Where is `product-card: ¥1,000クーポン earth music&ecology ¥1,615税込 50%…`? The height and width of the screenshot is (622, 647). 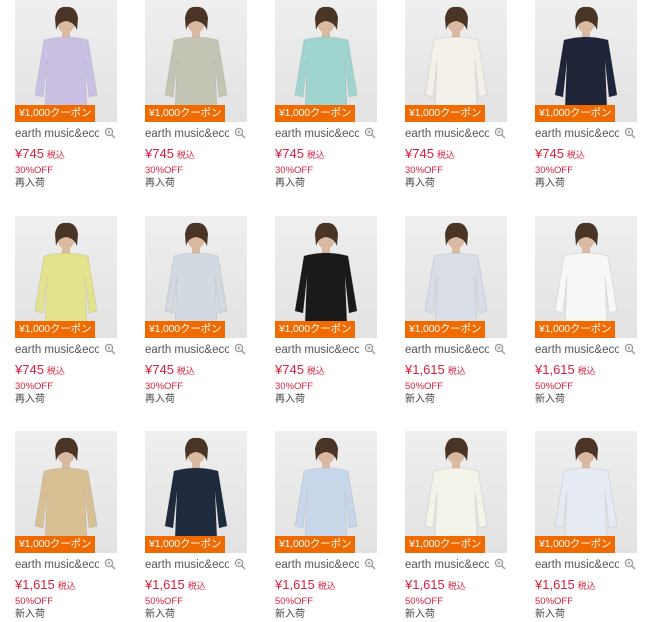
product-card: ¥1,000クーポン earth music&ecology ¥1,615税込 50%… is located at coordinates (327, 526).